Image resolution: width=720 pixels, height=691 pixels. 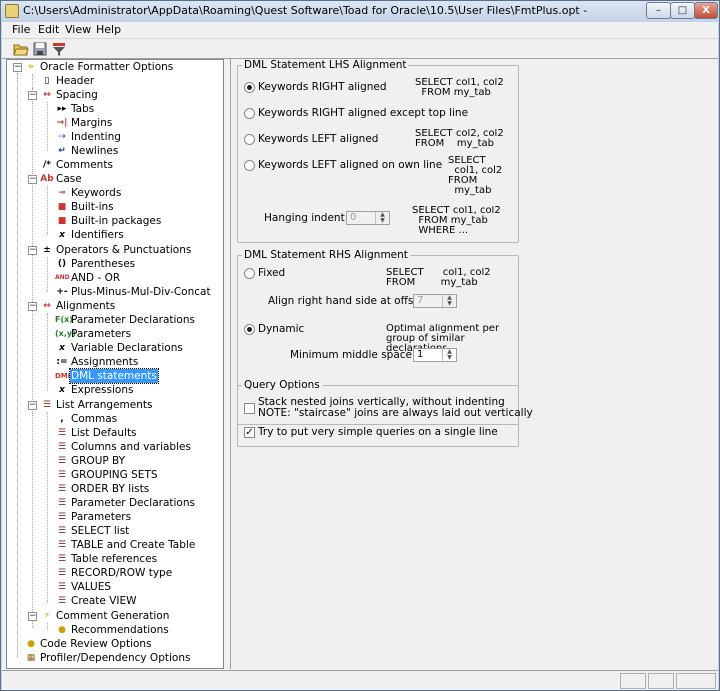 What do you see at coordinates (435, 355) in the screenshot?
I see `min-space-spinner: 1 ▲ ▼` at bounding box center [435, 355].